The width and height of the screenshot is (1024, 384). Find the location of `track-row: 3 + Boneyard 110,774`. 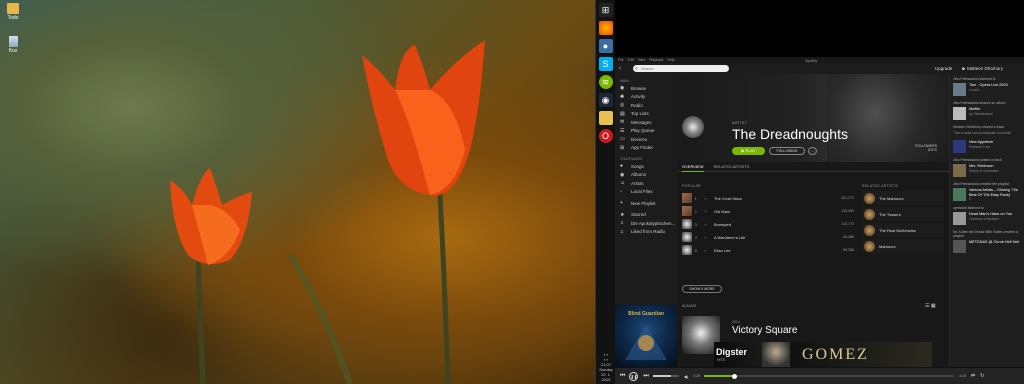

track-row: 3 + Boneyard 110,774 is located at coordinates (768, 224).